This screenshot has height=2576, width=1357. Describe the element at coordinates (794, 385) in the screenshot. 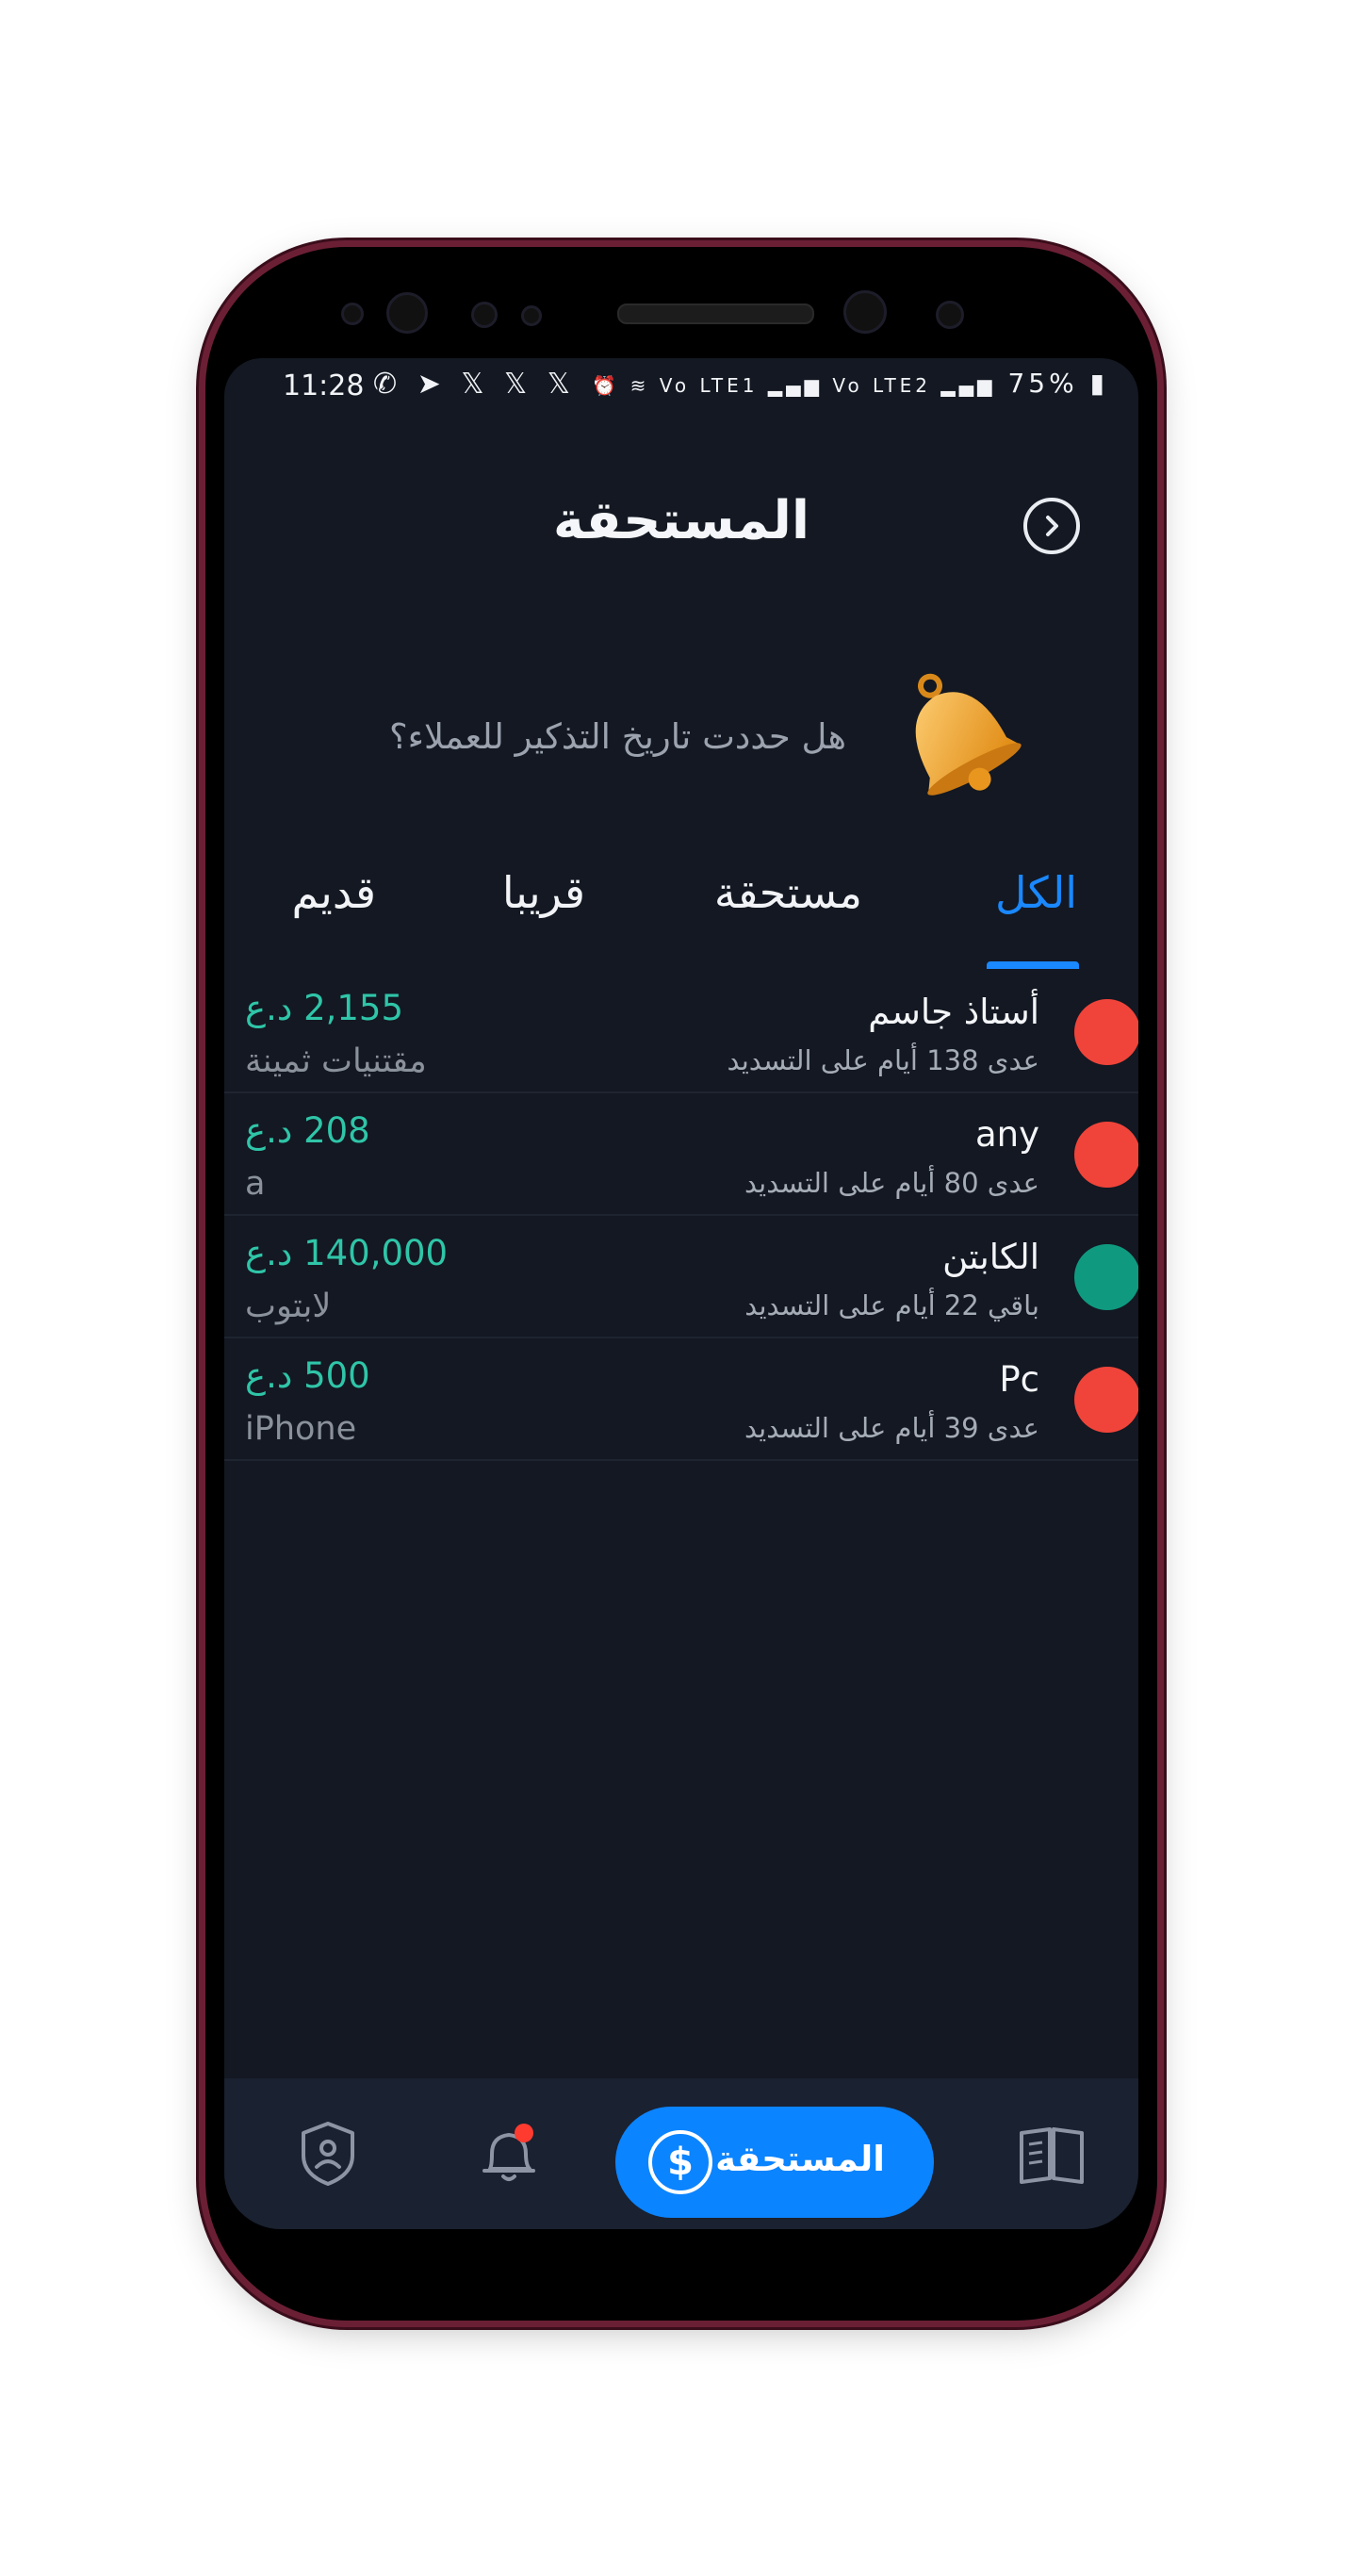

I see `connectivity-icons: ⏰ ≋ Vo LTE1 ▂▄▆ Vo LTE2 ▂▄▆` at that location.